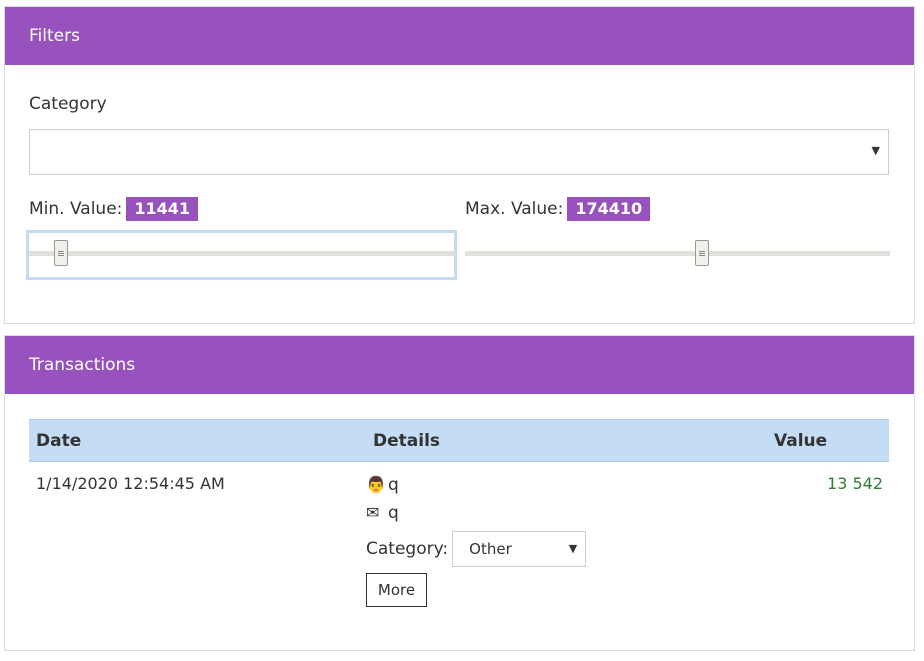 This screenshot has height=661, width=924. I want to click on table-header-row: Date Details Value, so click(459, 440).